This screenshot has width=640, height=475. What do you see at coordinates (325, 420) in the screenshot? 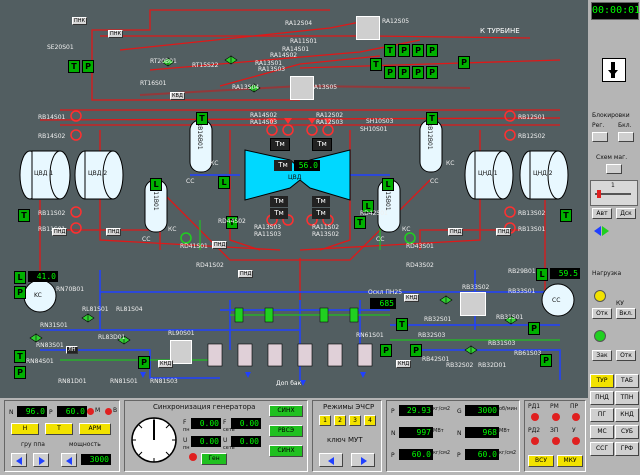
I see `mode-1-button: 1` at bounding box center [325, 420].